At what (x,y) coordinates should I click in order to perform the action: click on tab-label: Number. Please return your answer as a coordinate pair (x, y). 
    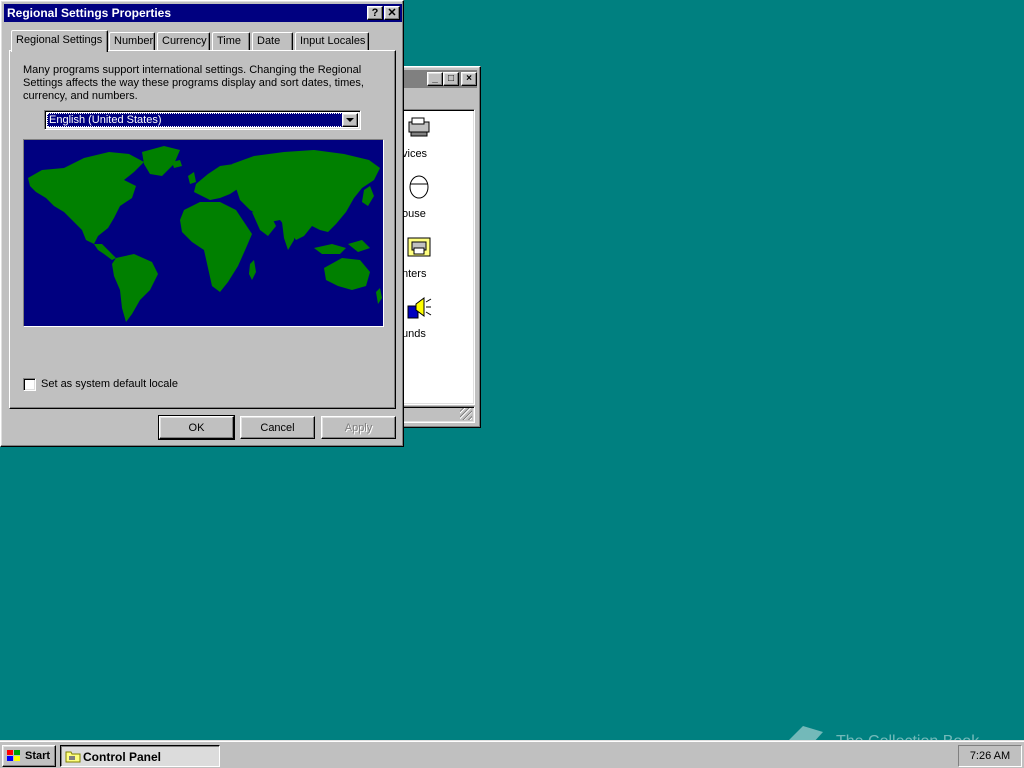
    Looking at the image, I should click on (134, 41).